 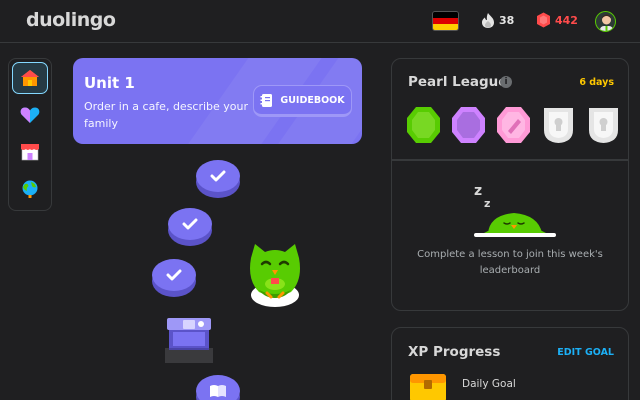 What do you see at coordinates (445, 21) in the screenshot?
I see `german-flag-icon` at bounding box center [445, 21].